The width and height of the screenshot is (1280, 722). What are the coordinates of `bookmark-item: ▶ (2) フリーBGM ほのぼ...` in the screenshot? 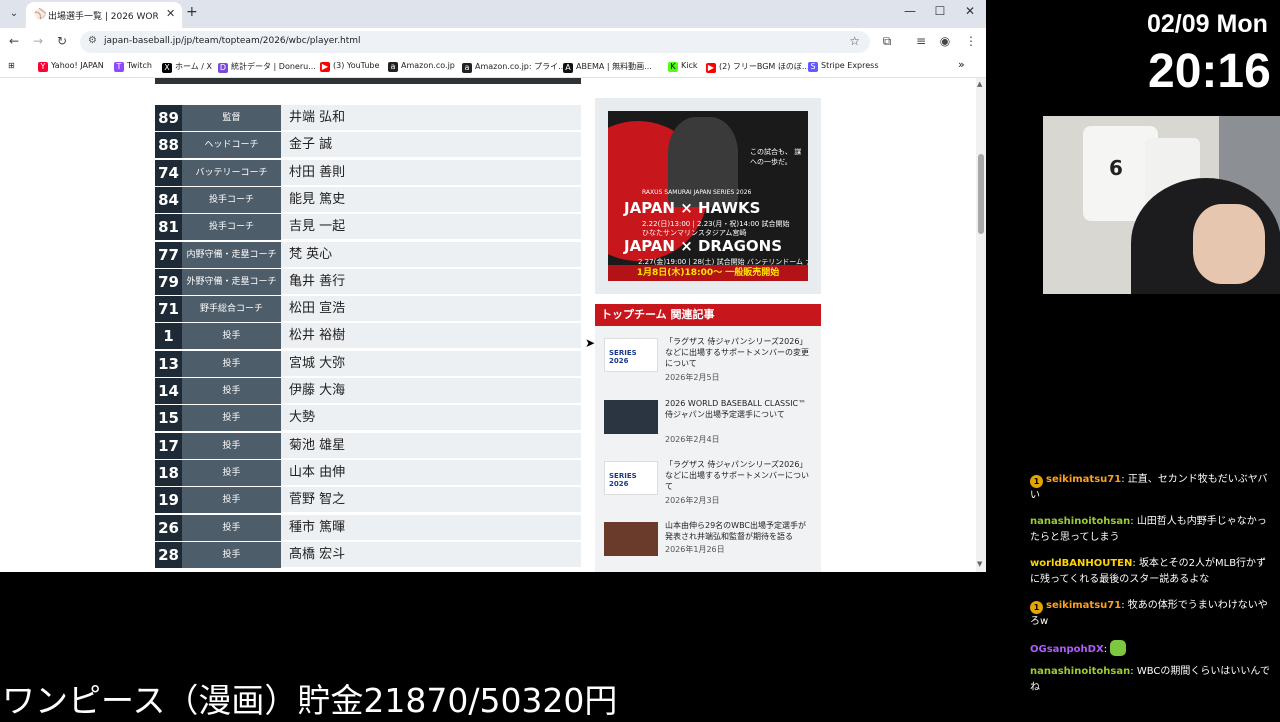 It's located at (758, 67).